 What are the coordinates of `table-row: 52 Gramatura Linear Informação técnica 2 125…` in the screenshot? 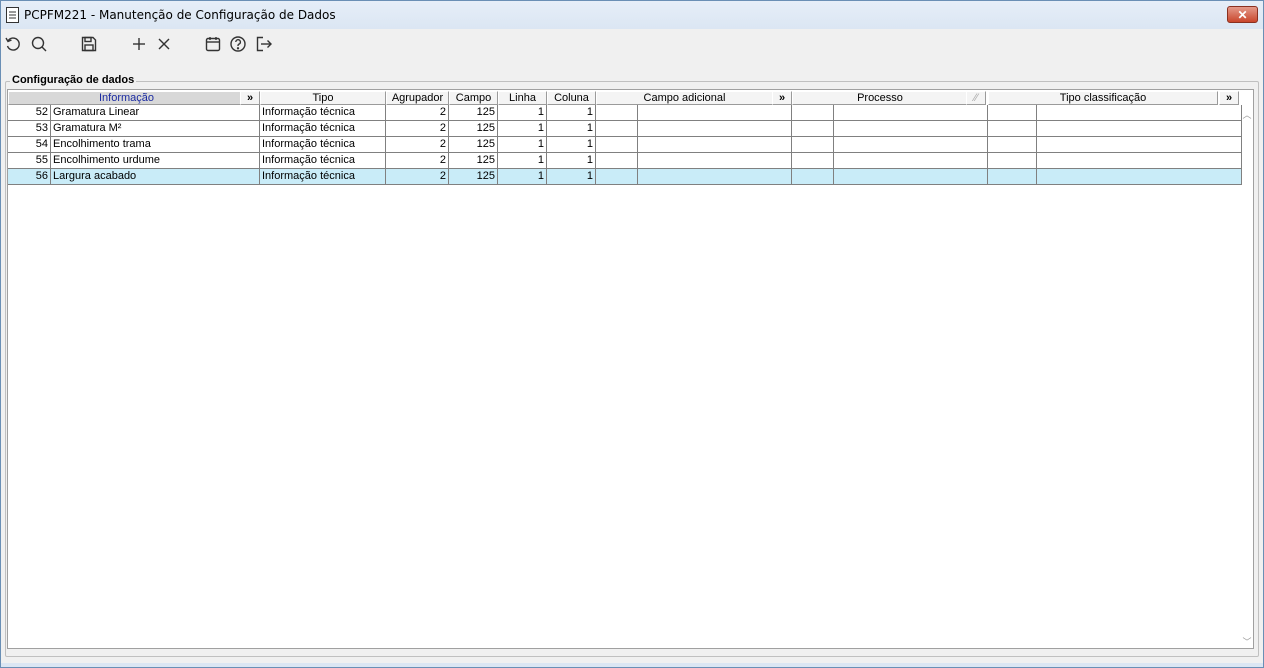 It's located at (625, 113).